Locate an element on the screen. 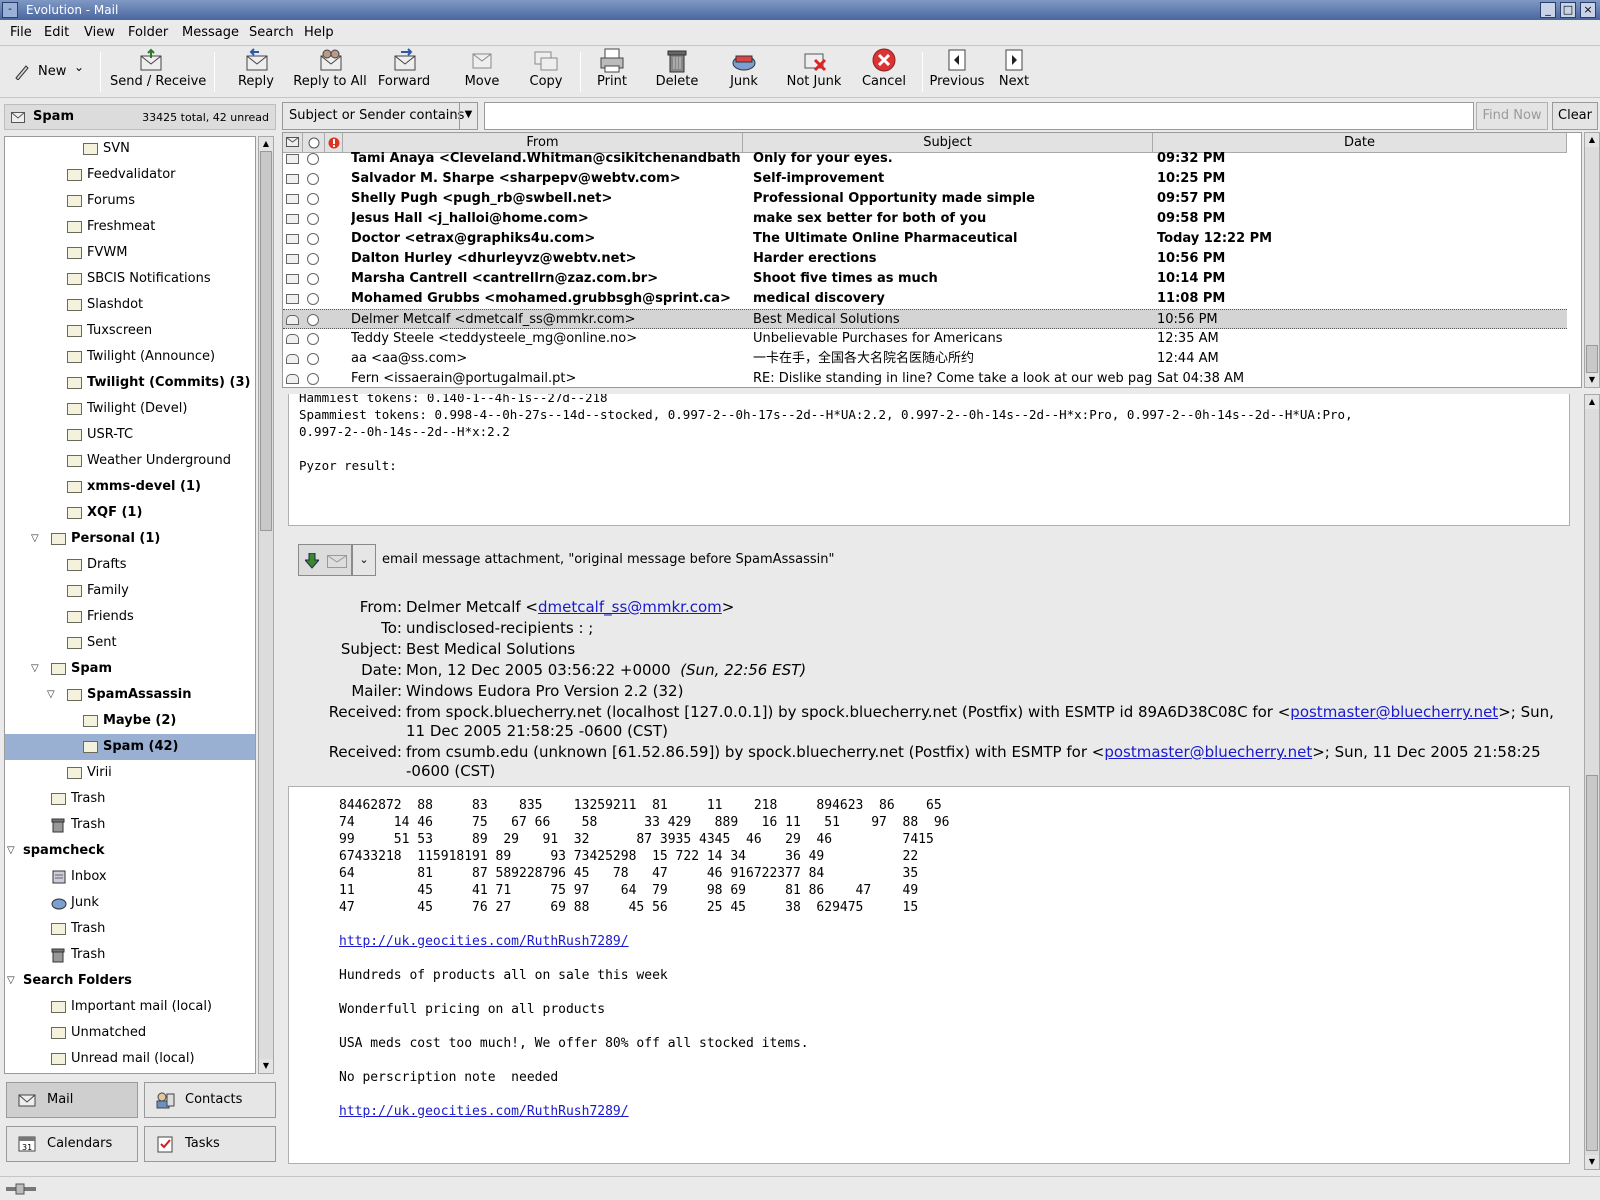 This screenshot has width=1600, height=1200. sender-email-link: dmetcalf_ss@mmkr.com is located at coordinates (630, 607).